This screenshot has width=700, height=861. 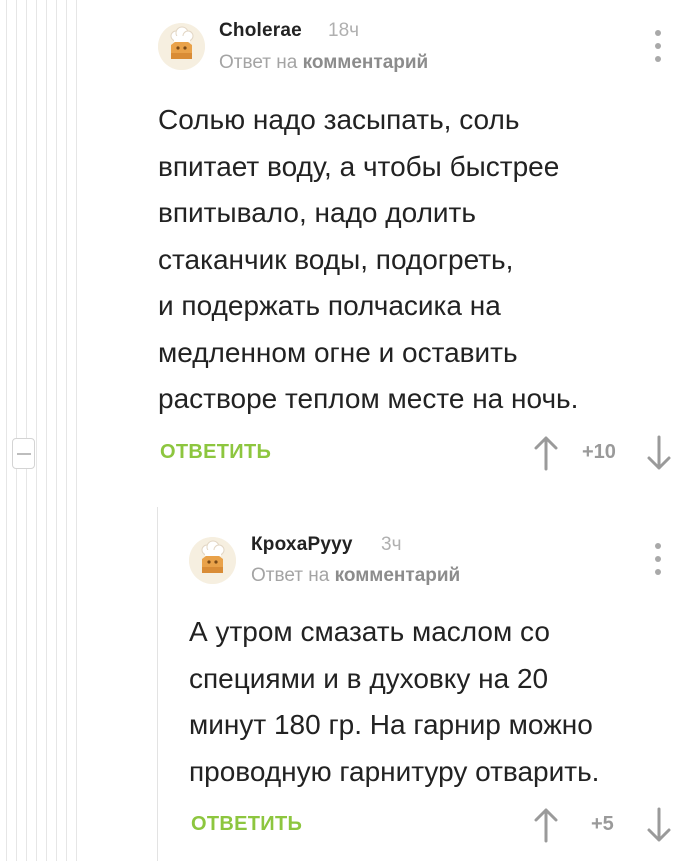 What do you see at coordinates (329, 305) in the screenshot?
I see `comment-body-line: и подержать полчасика на` at bounding box center [329, 305].